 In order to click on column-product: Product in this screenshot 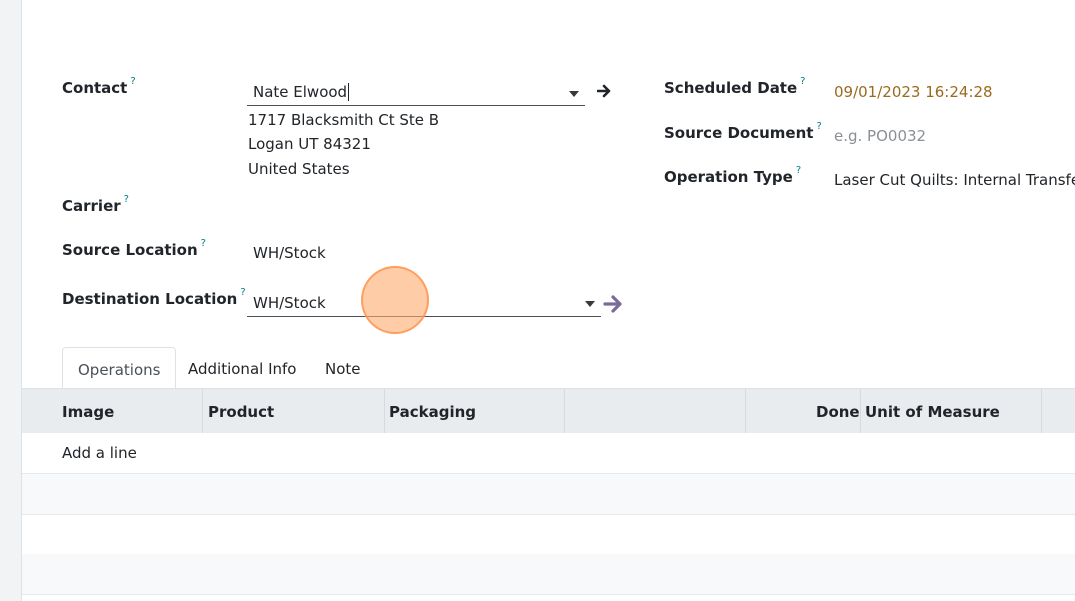, I will do `click(241, 411)`.